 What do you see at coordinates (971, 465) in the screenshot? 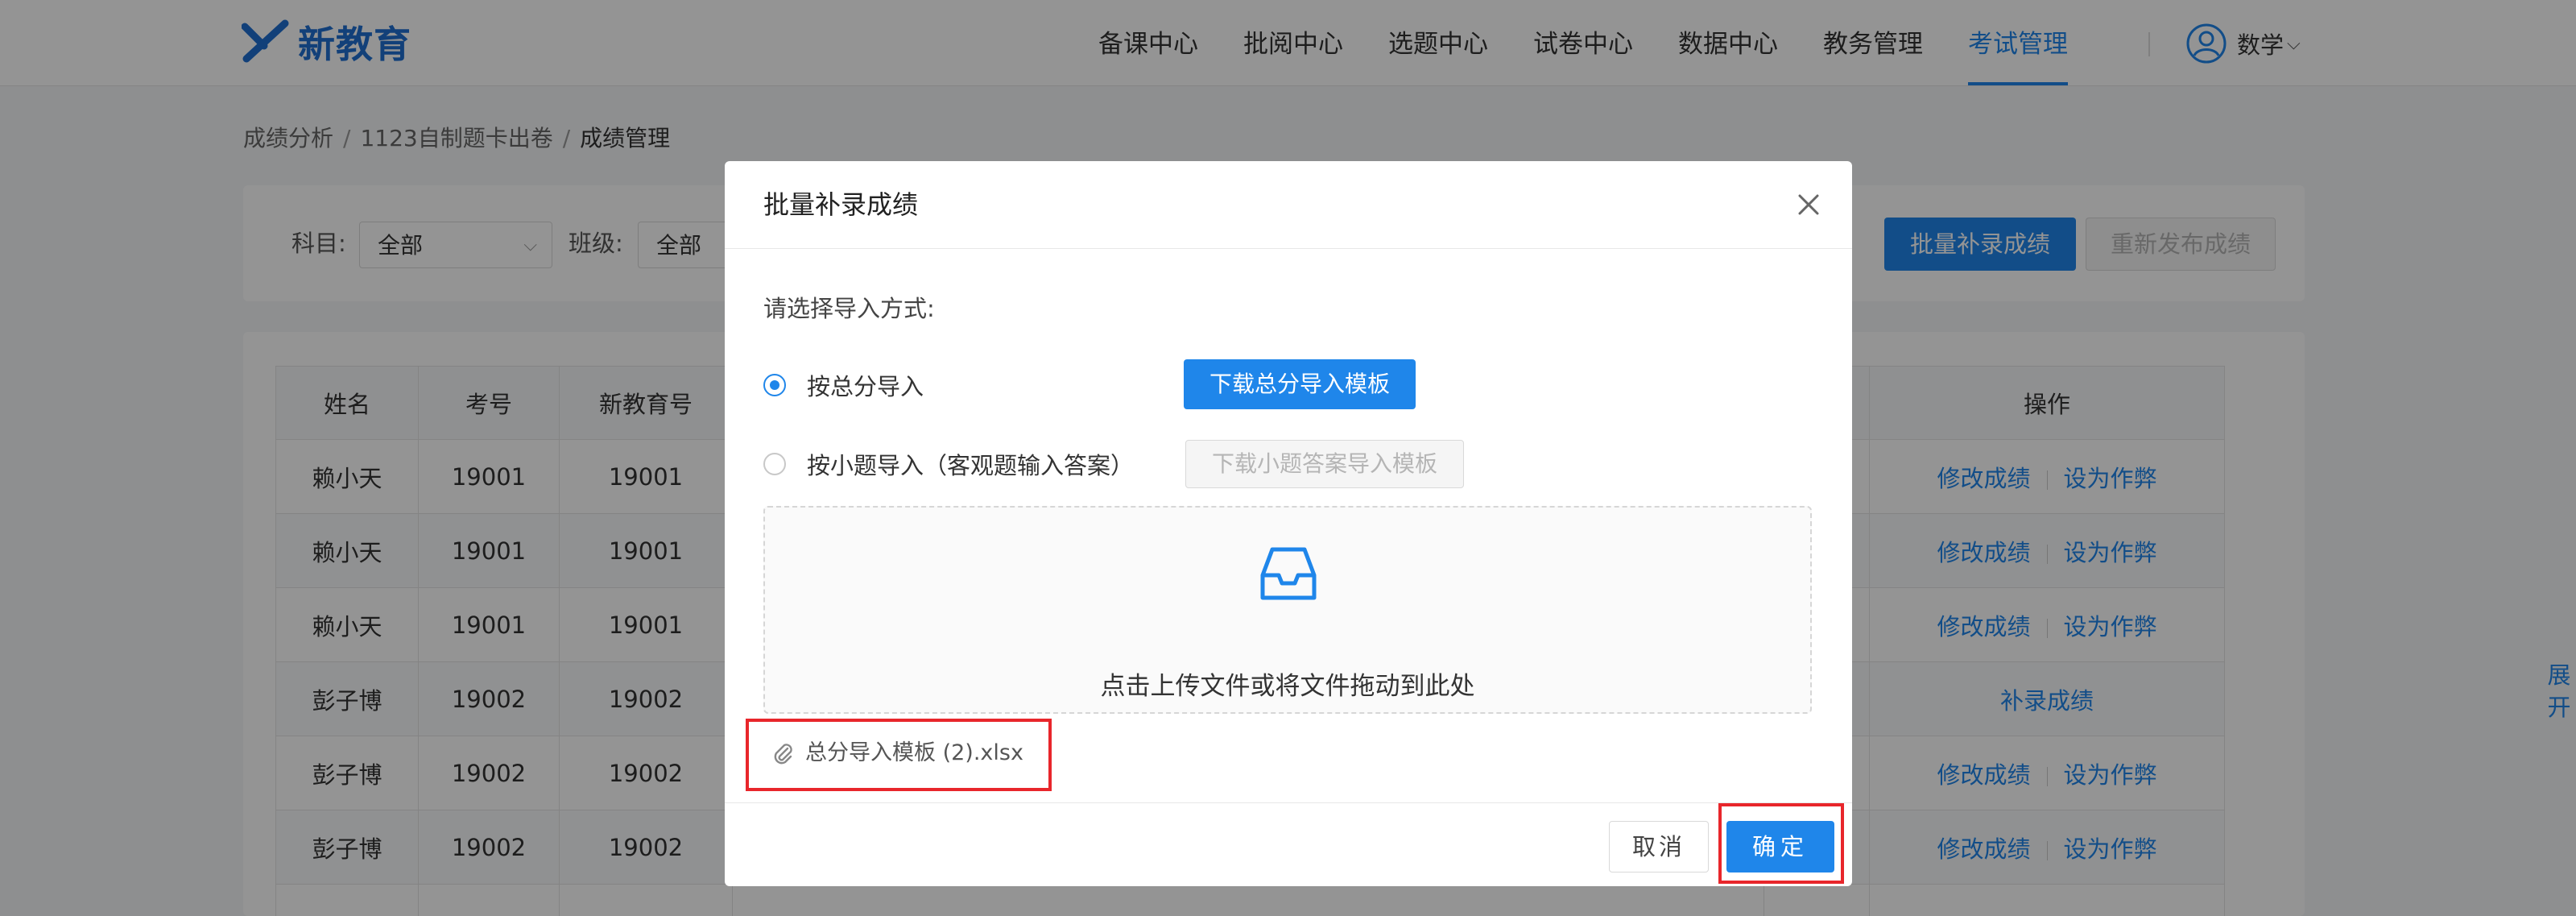
I see `radio-import-item-label: 按小题导入（客观题输入答案）` at bounding box center [971, 465].